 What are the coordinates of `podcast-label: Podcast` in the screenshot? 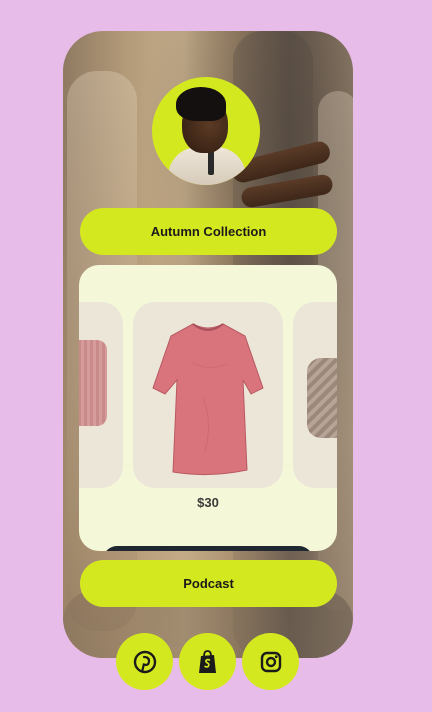 It's located at (208, 583).